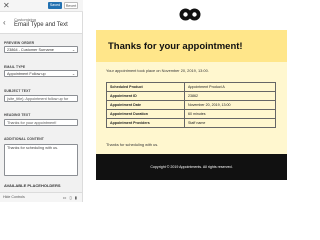 This screenshot has width=320, height=240. I want to click on row-key: Appointment Duration, so click(145, 114).